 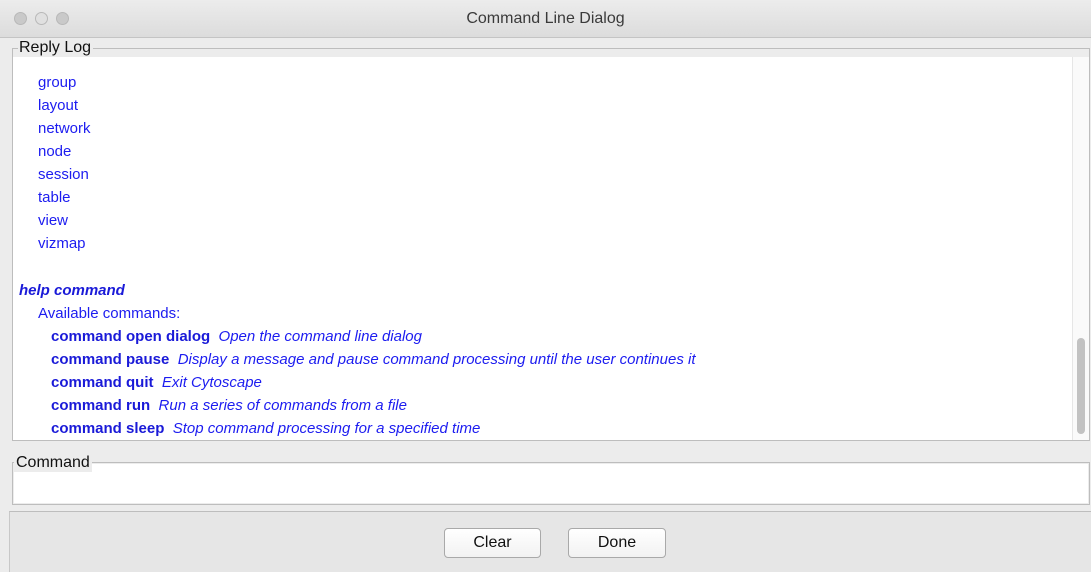 I want to click on command-name: command pause, so click(x=110, y=359).